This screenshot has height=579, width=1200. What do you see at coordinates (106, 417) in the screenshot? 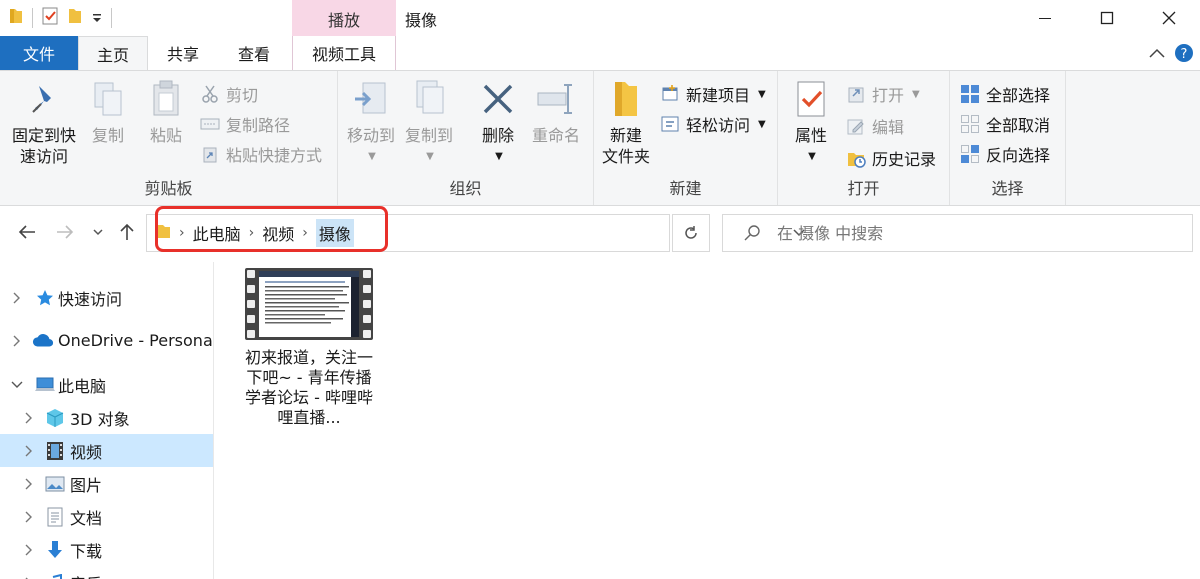
I see `tree-item-3d-objects: 3D 对象` at bounding box center [106, 417].